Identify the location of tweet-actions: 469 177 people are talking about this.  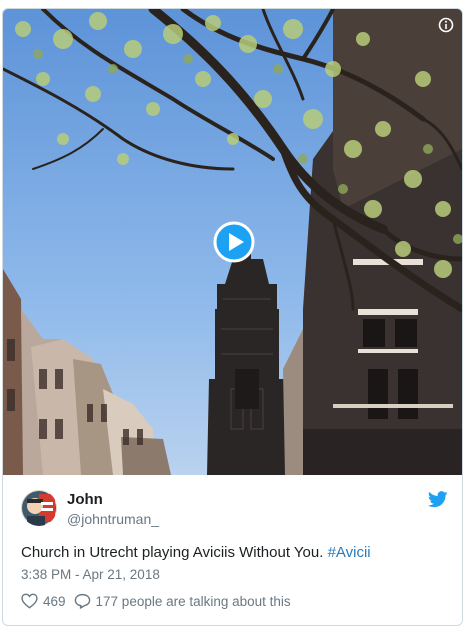
(156, 601).